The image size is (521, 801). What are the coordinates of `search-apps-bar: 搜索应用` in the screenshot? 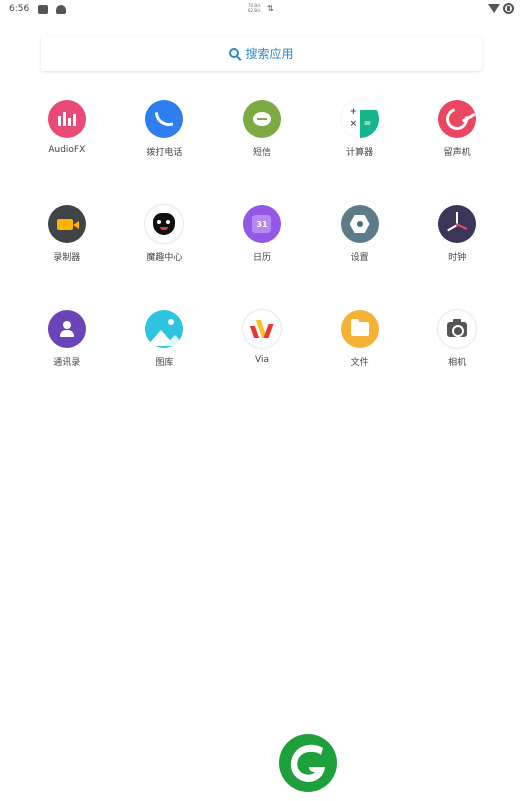 It's located at (261, 53).